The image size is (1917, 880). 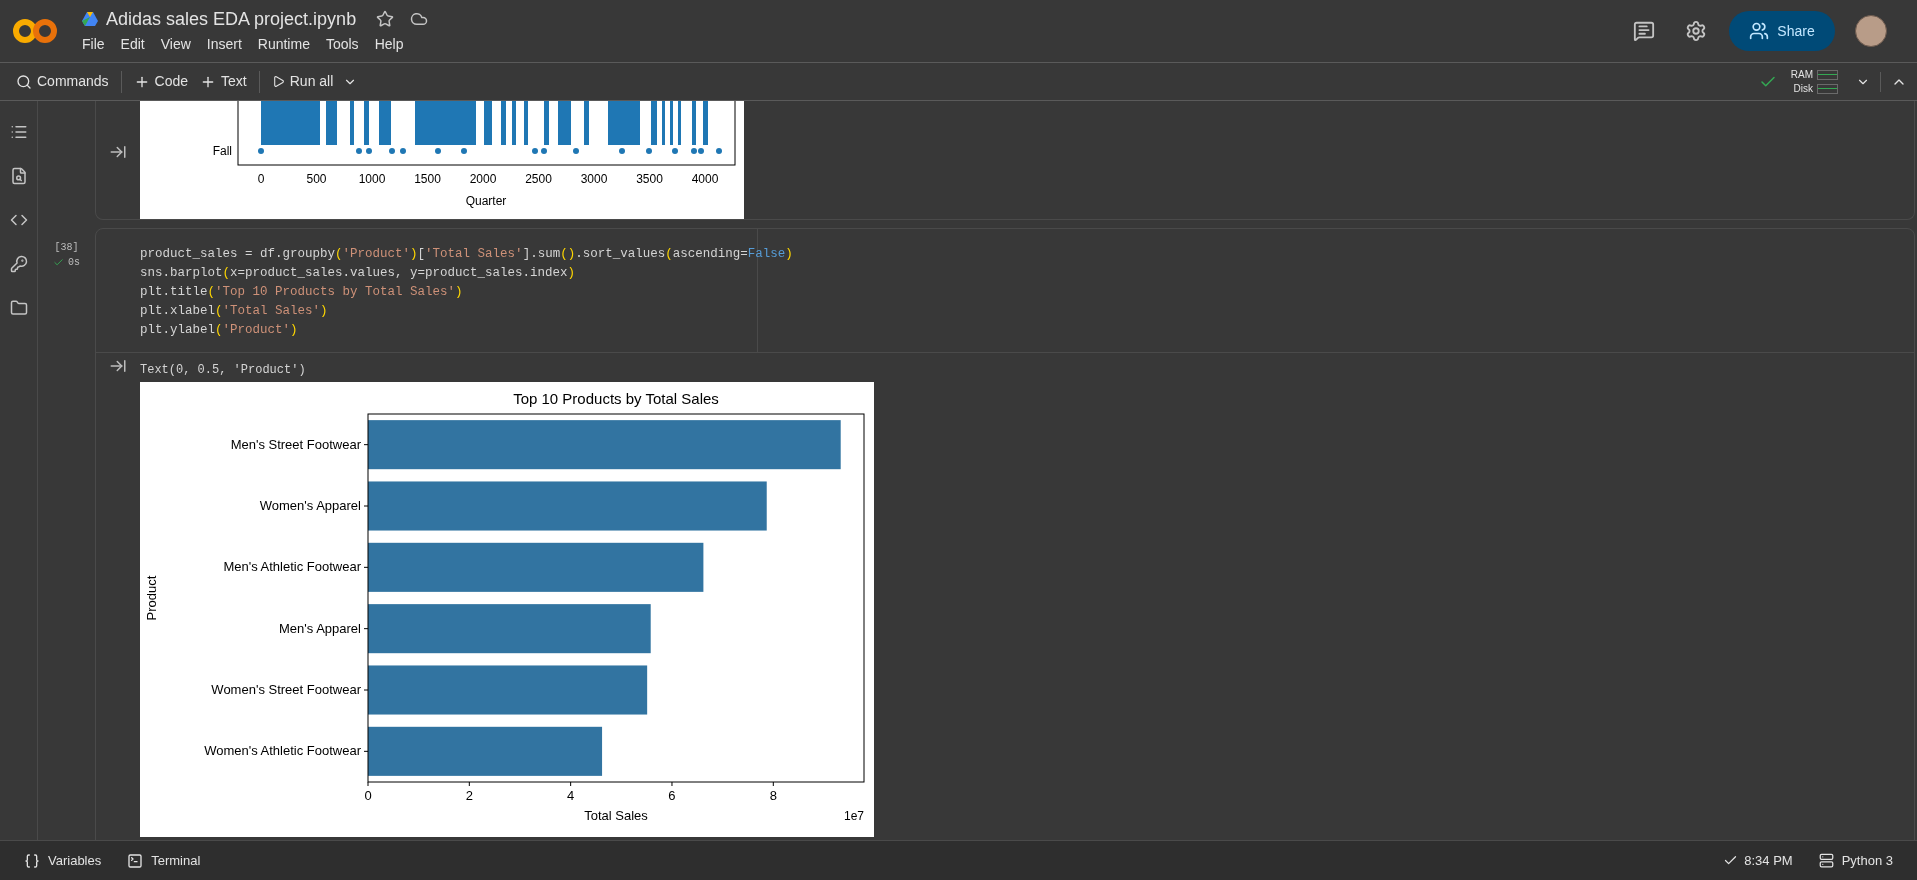 I want to click on search-icon, so click(x=24, y=81).